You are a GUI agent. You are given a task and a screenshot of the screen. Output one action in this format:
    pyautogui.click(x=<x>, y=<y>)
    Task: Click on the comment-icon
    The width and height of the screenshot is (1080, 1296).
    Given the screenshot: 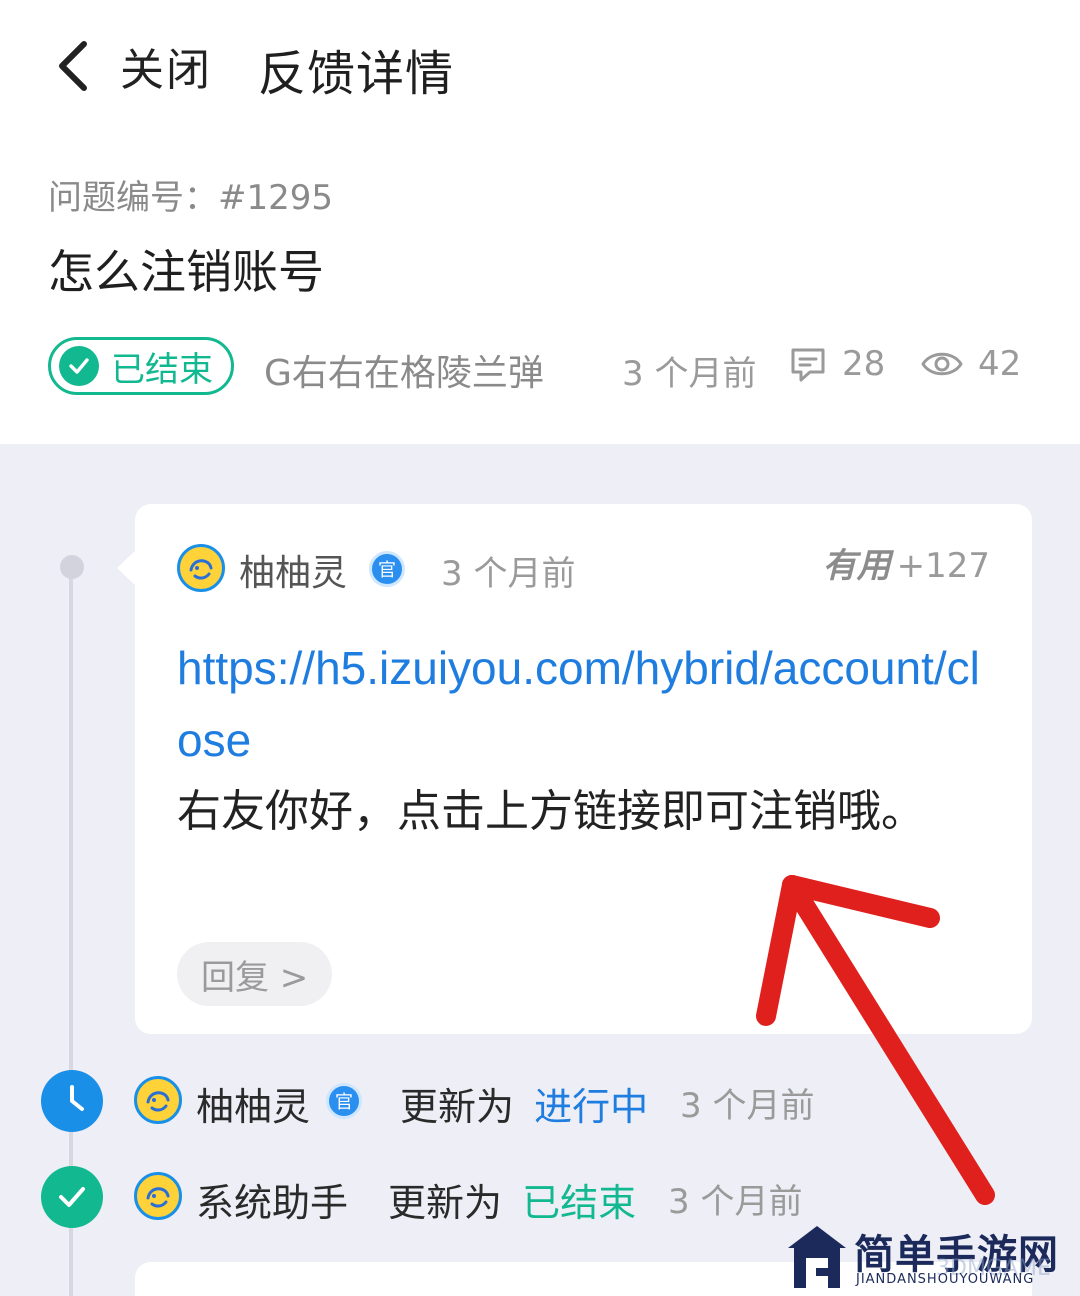 What is the action you would take?
    pyautogui.click(x=808, y=365)
    